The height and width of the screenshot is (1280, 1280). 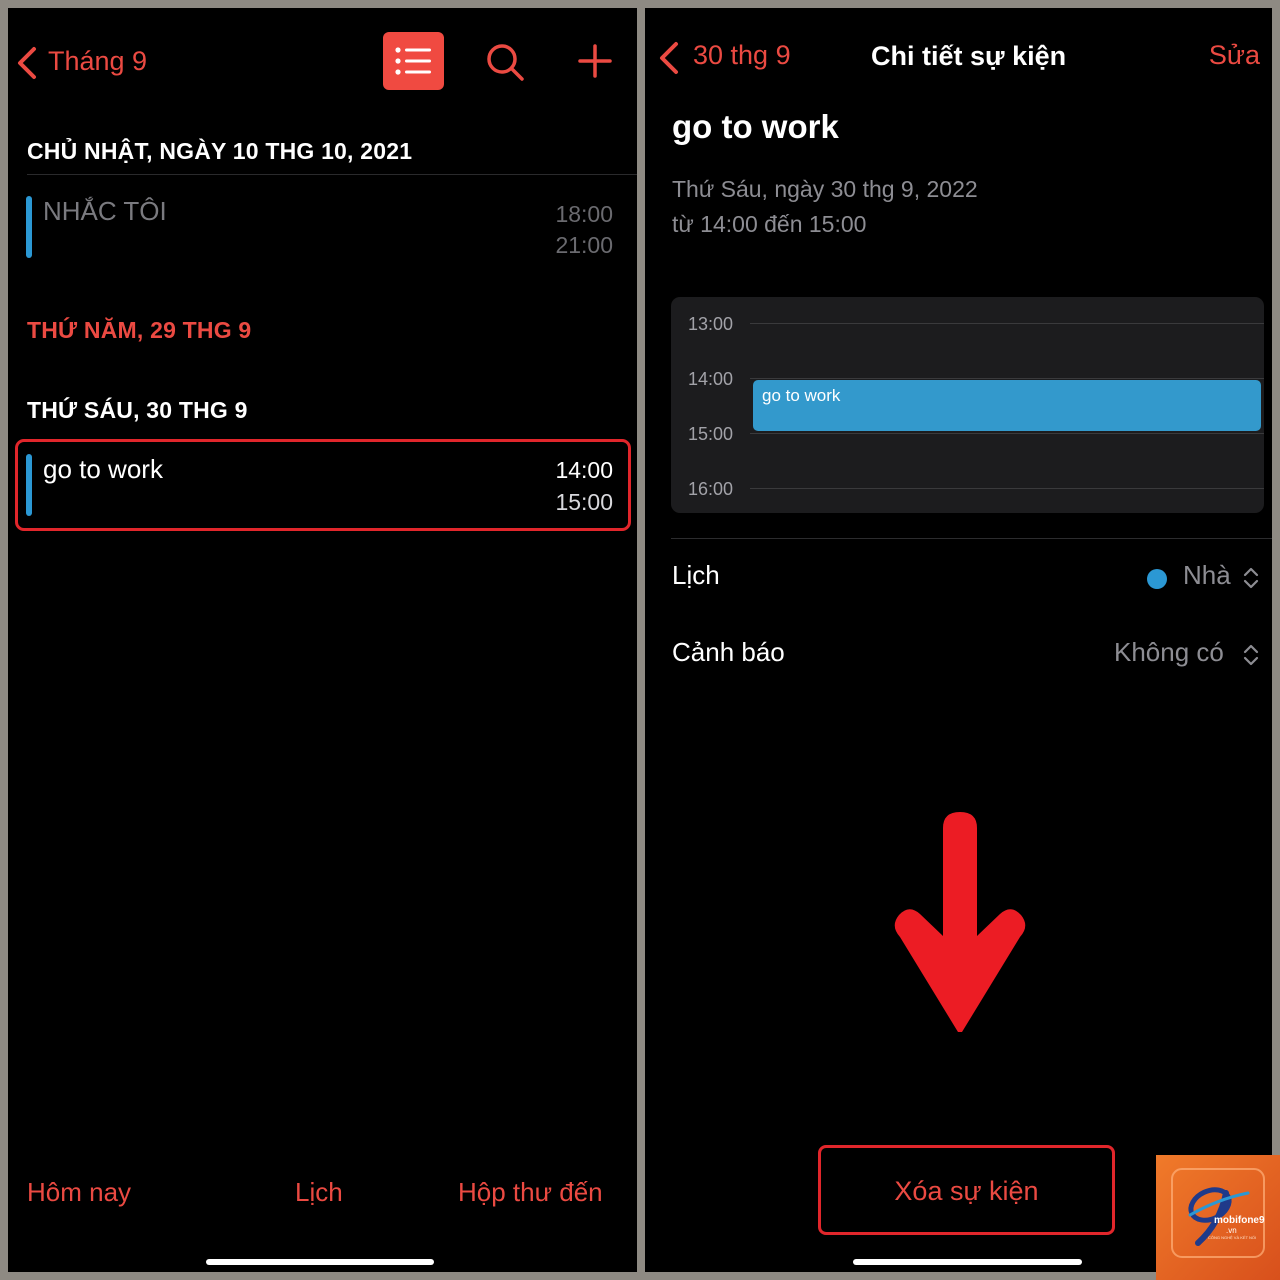 I want to click on event-start-time: 18:00, so click(x=584, y=214).